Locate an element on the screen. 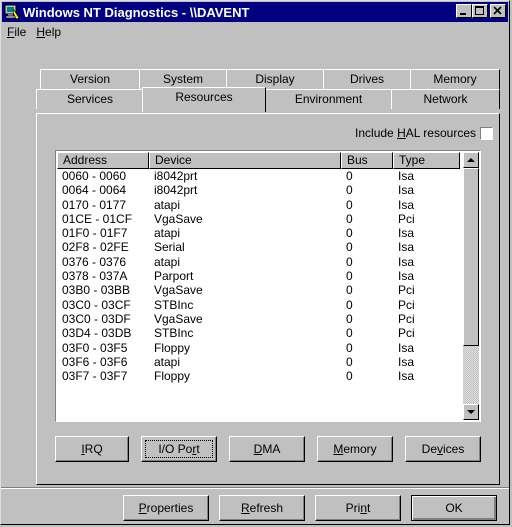 The width and height of the screenshot is (512, 527). table-row: 02F8 - 02FE Serial 0 Isa is located at coordinates (259, 247).